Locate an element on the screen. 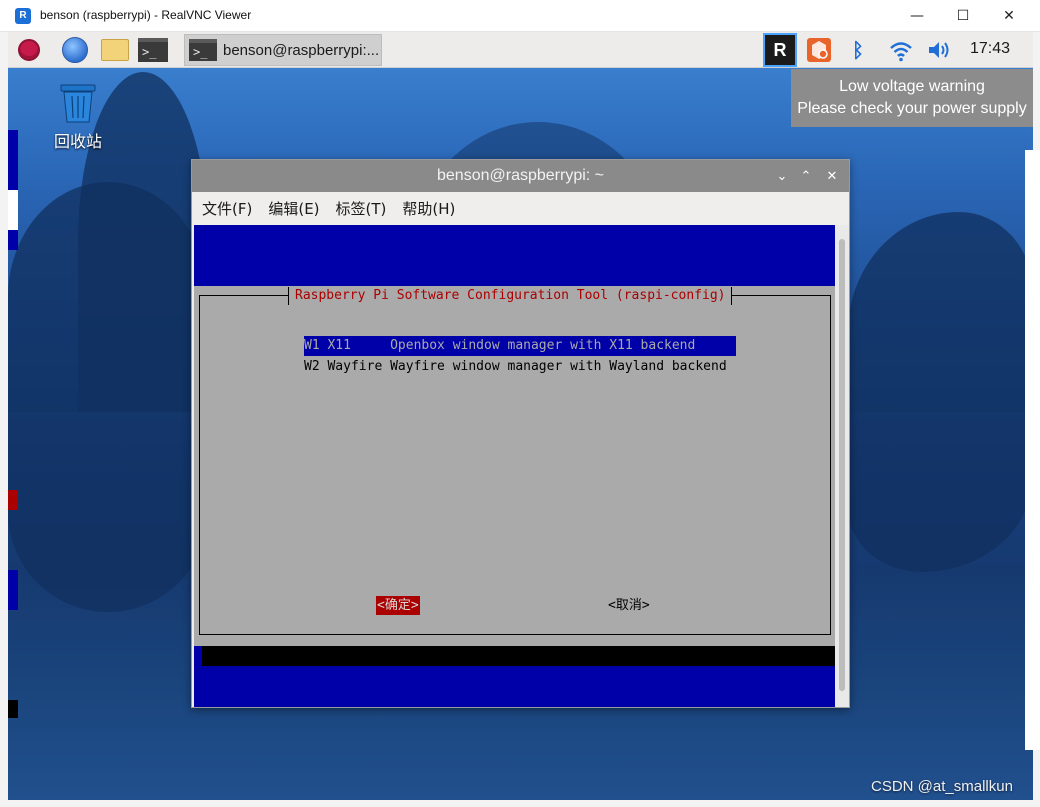 This screenshot has height=807, width=1040. trash-label: 回收站 is located at coordinates (77, 141).